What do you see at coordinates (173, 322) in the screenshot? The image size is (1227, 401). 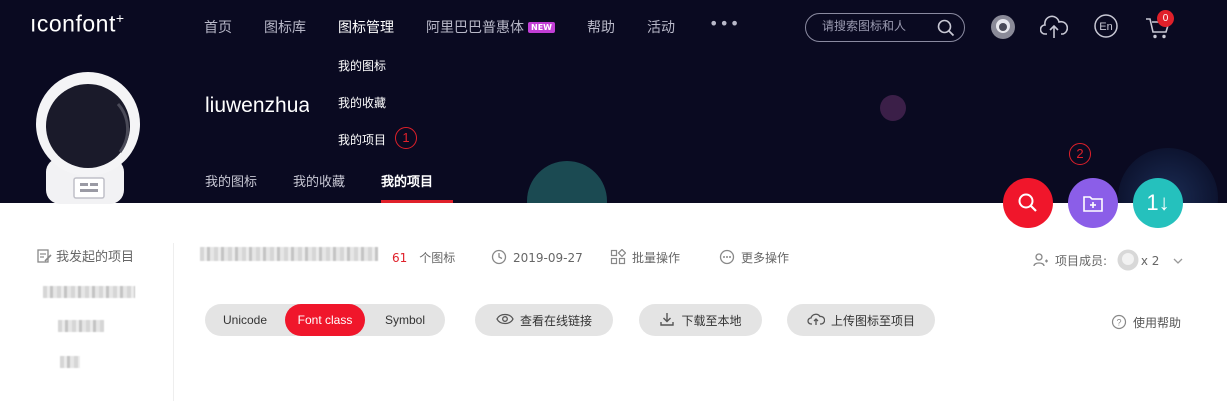 I see `sidebar-divider` at bounding box center [173, 322].